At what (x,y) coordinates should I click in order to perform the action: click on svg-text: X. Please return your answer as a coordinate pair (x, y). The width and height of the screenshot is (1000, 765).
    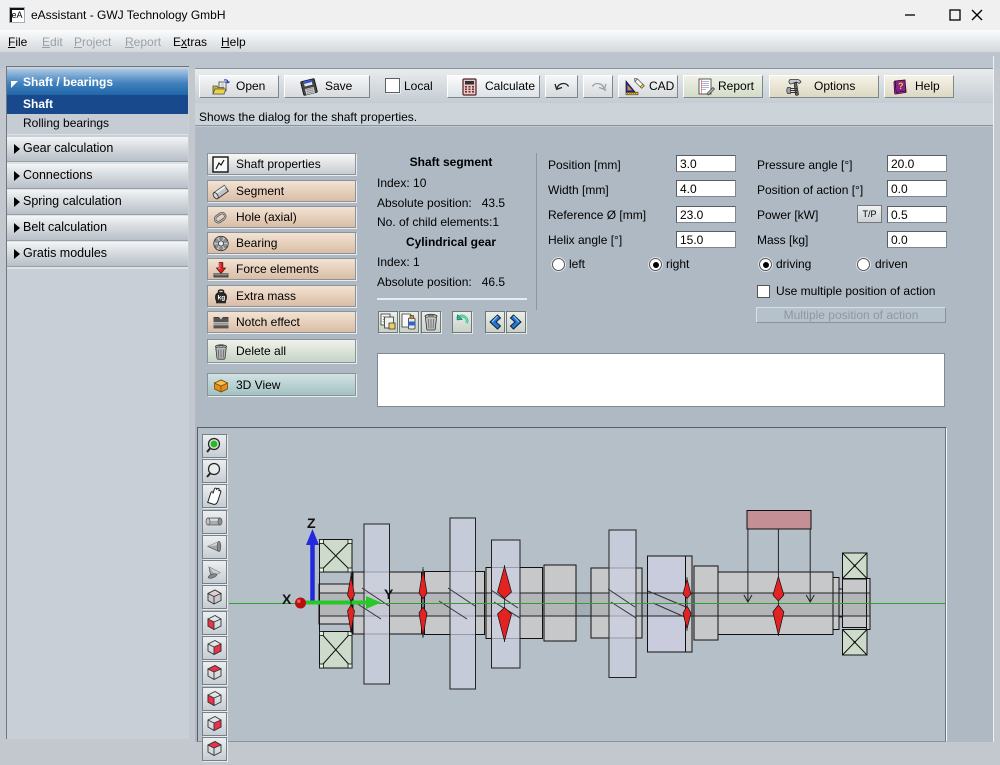
    Looking at the image, I should click on (287, 599).